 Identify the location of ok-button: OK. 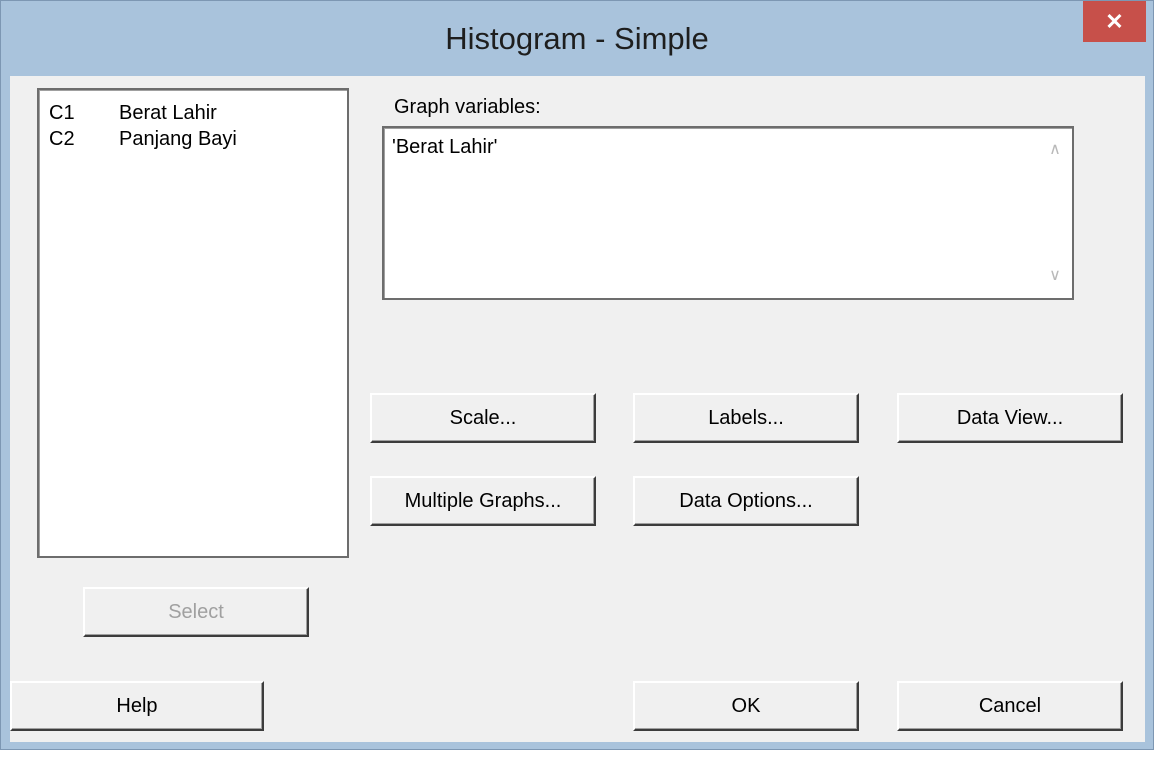
(746, 706).